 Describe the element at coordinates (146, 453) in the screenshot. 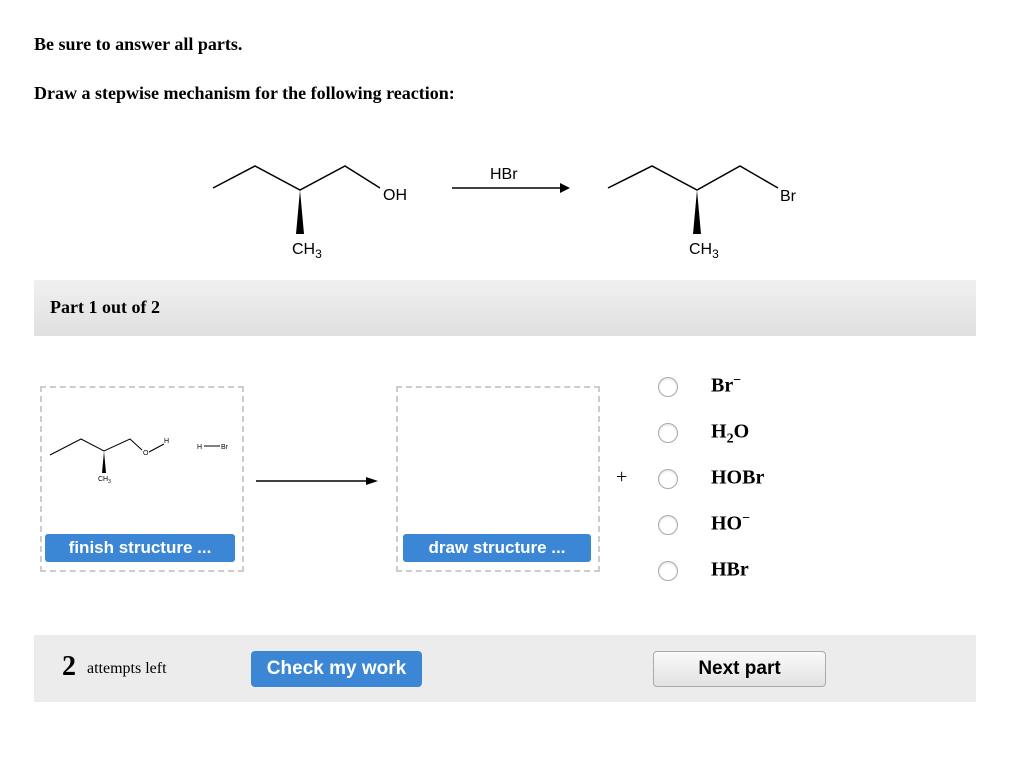

I see `oxygen-label: O` at that location.